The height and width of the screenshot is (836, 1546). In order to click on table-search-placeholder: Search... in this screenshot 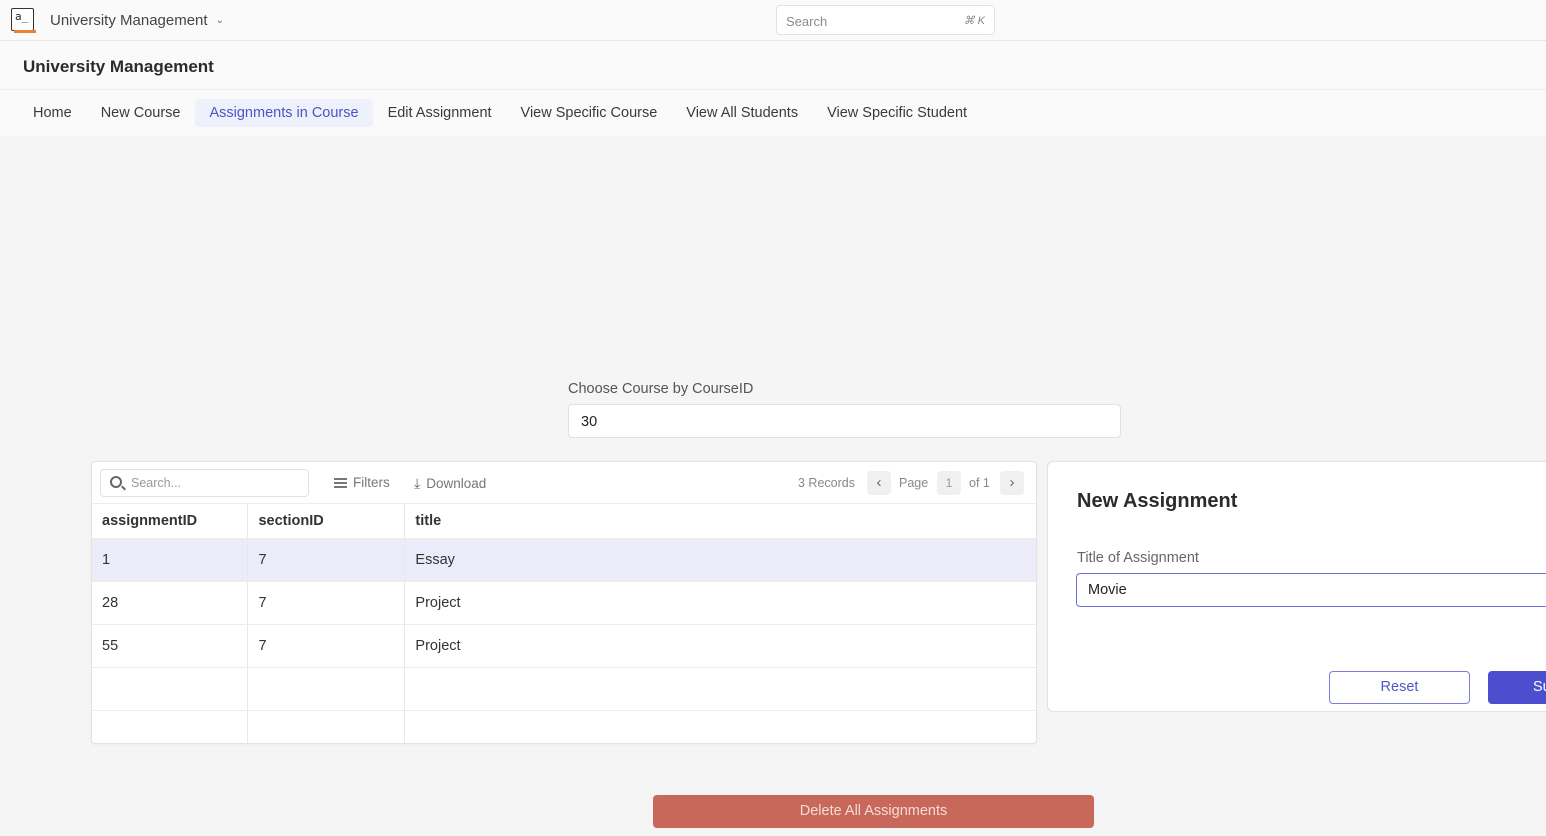, I will do `click(156, 483)`.